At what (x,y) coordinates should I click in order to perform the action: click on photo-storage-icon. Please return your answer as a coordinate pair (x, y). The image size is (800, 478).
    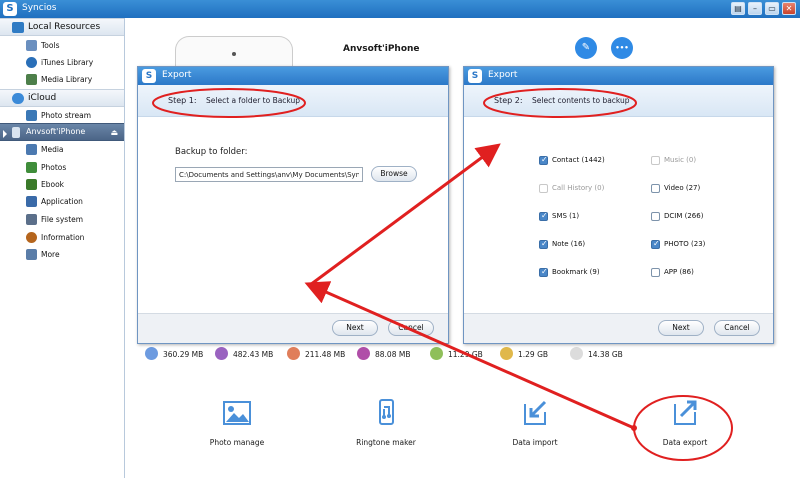
    Looking at the image, I should click on (293, 353).